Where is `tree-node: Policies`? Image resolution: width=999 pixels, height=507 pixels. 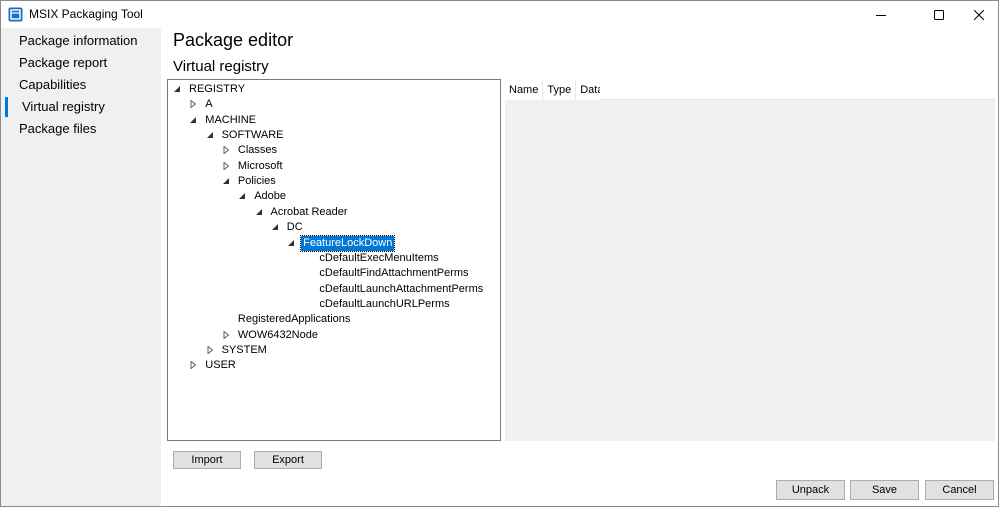 tree-node: Policies is located at coordinates (333, 181).